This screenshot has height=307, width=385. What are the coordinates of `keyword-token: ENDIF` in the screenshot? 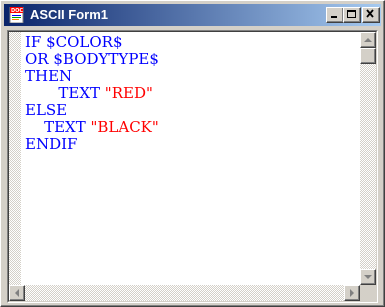 It's located at (51, 144).